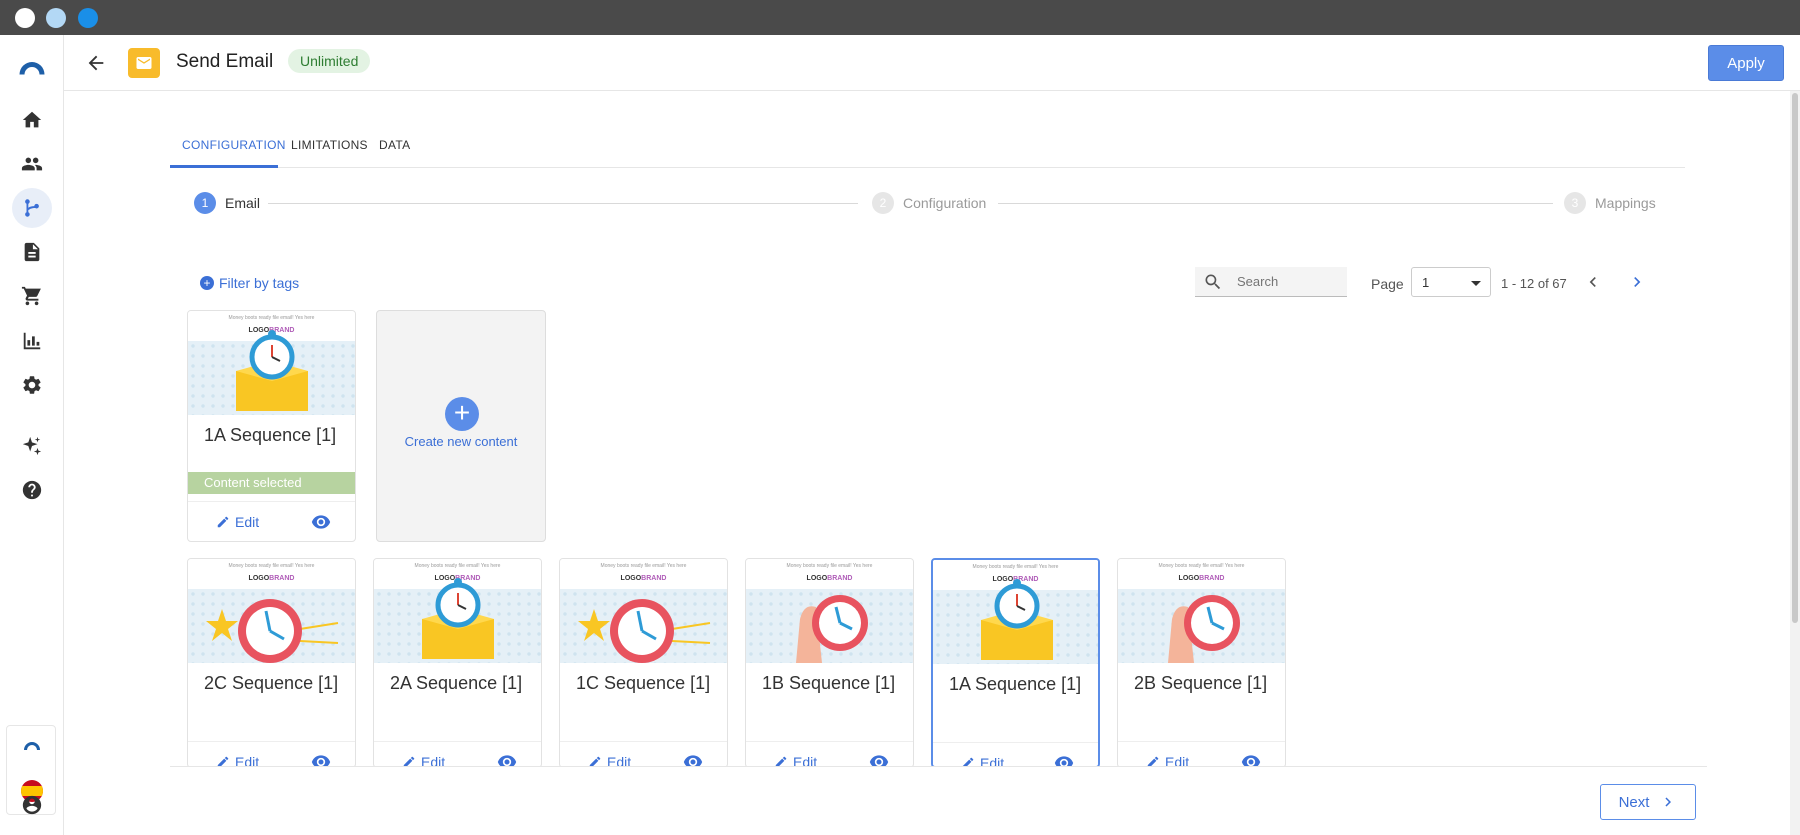  I want to click on footer-bar, so click(938, 800).